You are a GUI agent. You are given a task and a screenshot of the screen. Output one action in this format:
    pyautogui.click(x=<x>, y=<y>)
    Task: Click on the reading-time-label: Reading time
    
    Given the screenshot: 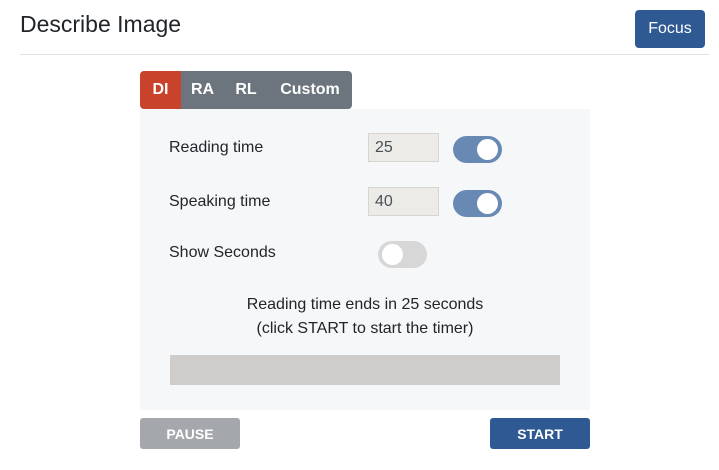 What is the action you would take?
    pyautogui.click(x=216, y=147)
    